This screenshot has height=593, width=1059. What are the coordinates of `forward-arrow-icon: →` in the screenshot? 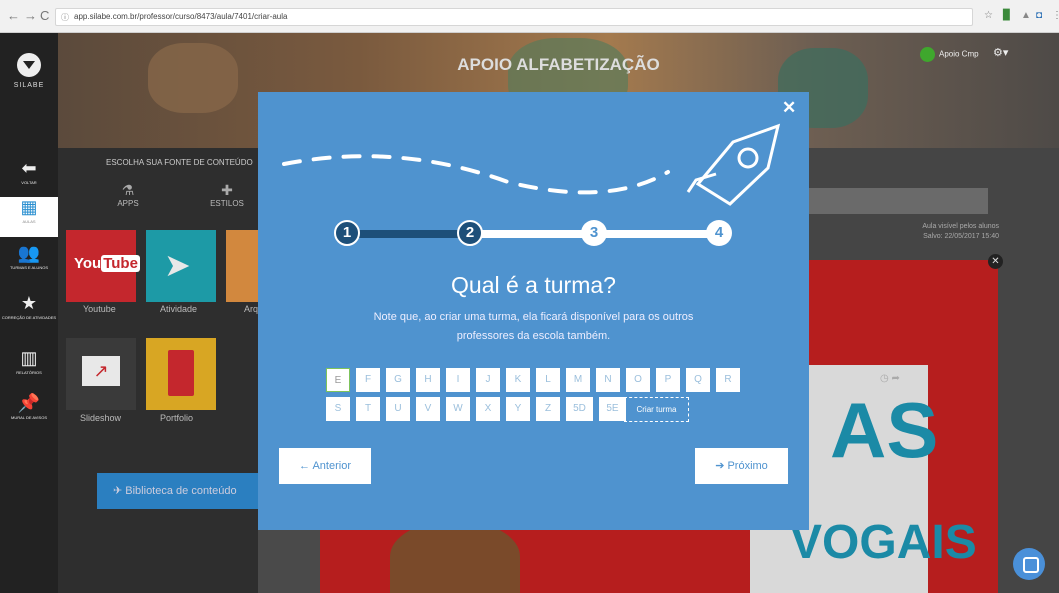 It's located at (30, 16).